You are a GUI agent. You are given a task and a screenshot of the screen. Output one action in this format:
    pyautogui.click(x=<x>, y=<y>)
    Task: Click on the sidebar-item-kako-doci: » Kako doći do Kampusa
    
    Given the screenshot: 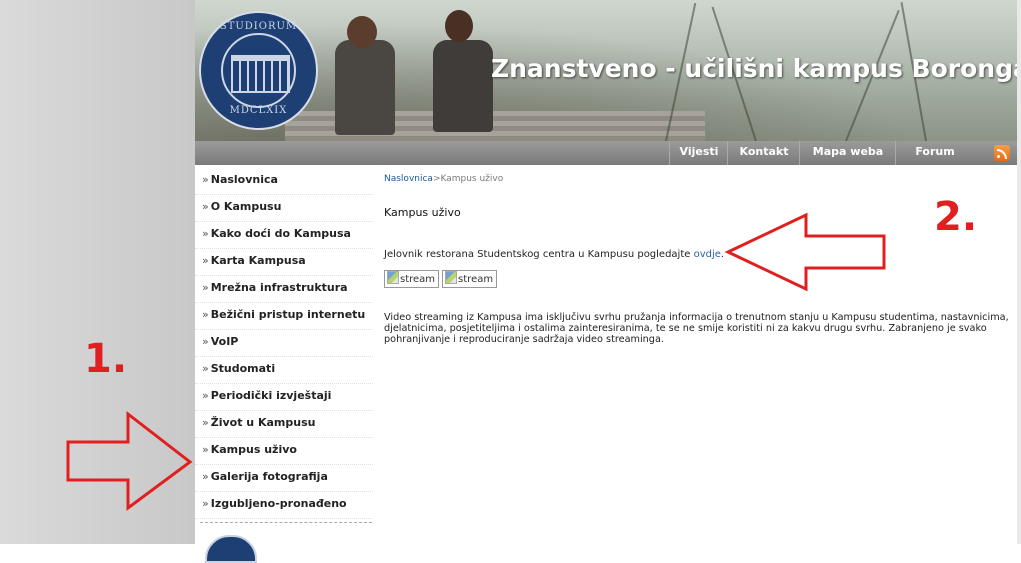 What is the action you would take?
    pyautogui.click(x=284, y=235)
    